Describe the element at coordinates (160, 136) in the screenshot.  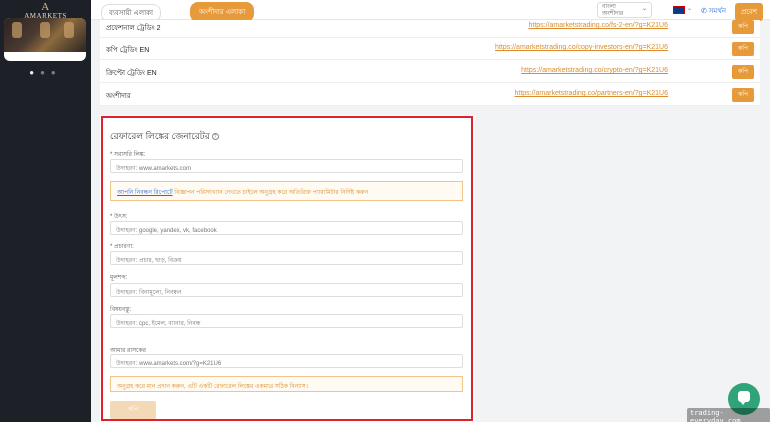
I see `generator-title-text: রেফারেল লিঙ্কের জেনারেটর` at that location.